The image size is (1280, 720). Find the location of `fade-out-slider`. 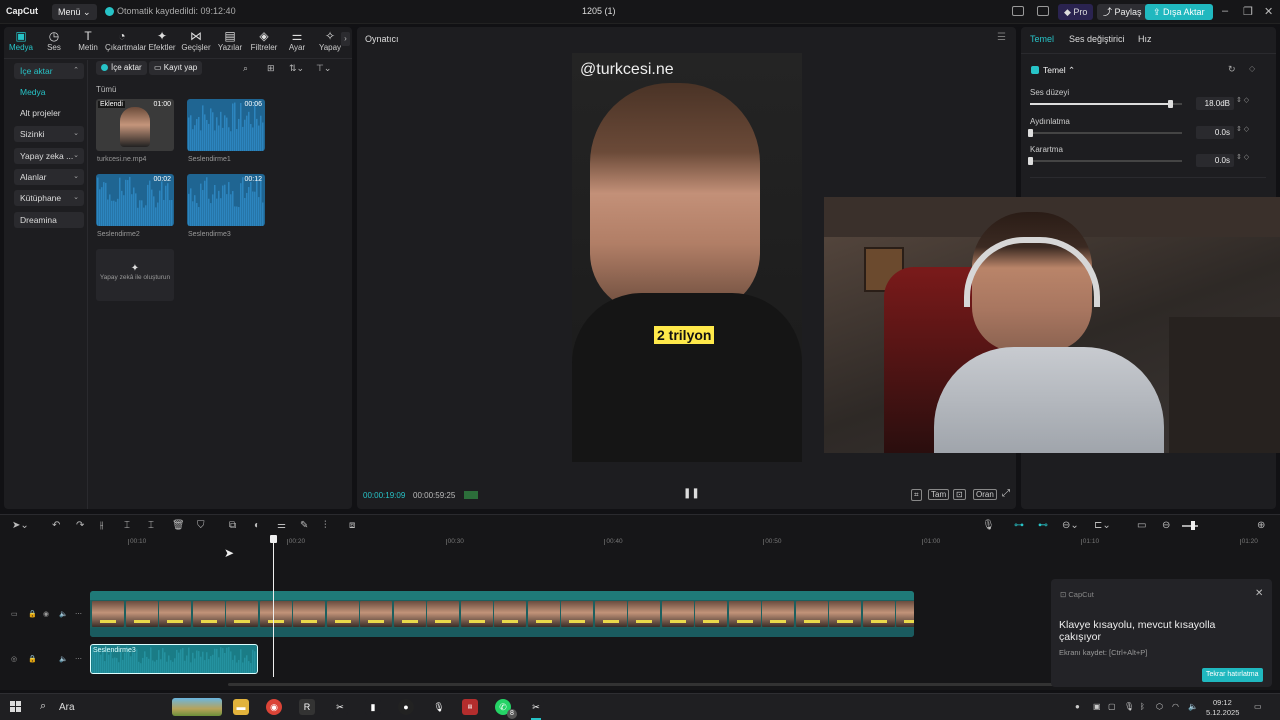

fade-out-slider is located at coordinates (1106, 161).